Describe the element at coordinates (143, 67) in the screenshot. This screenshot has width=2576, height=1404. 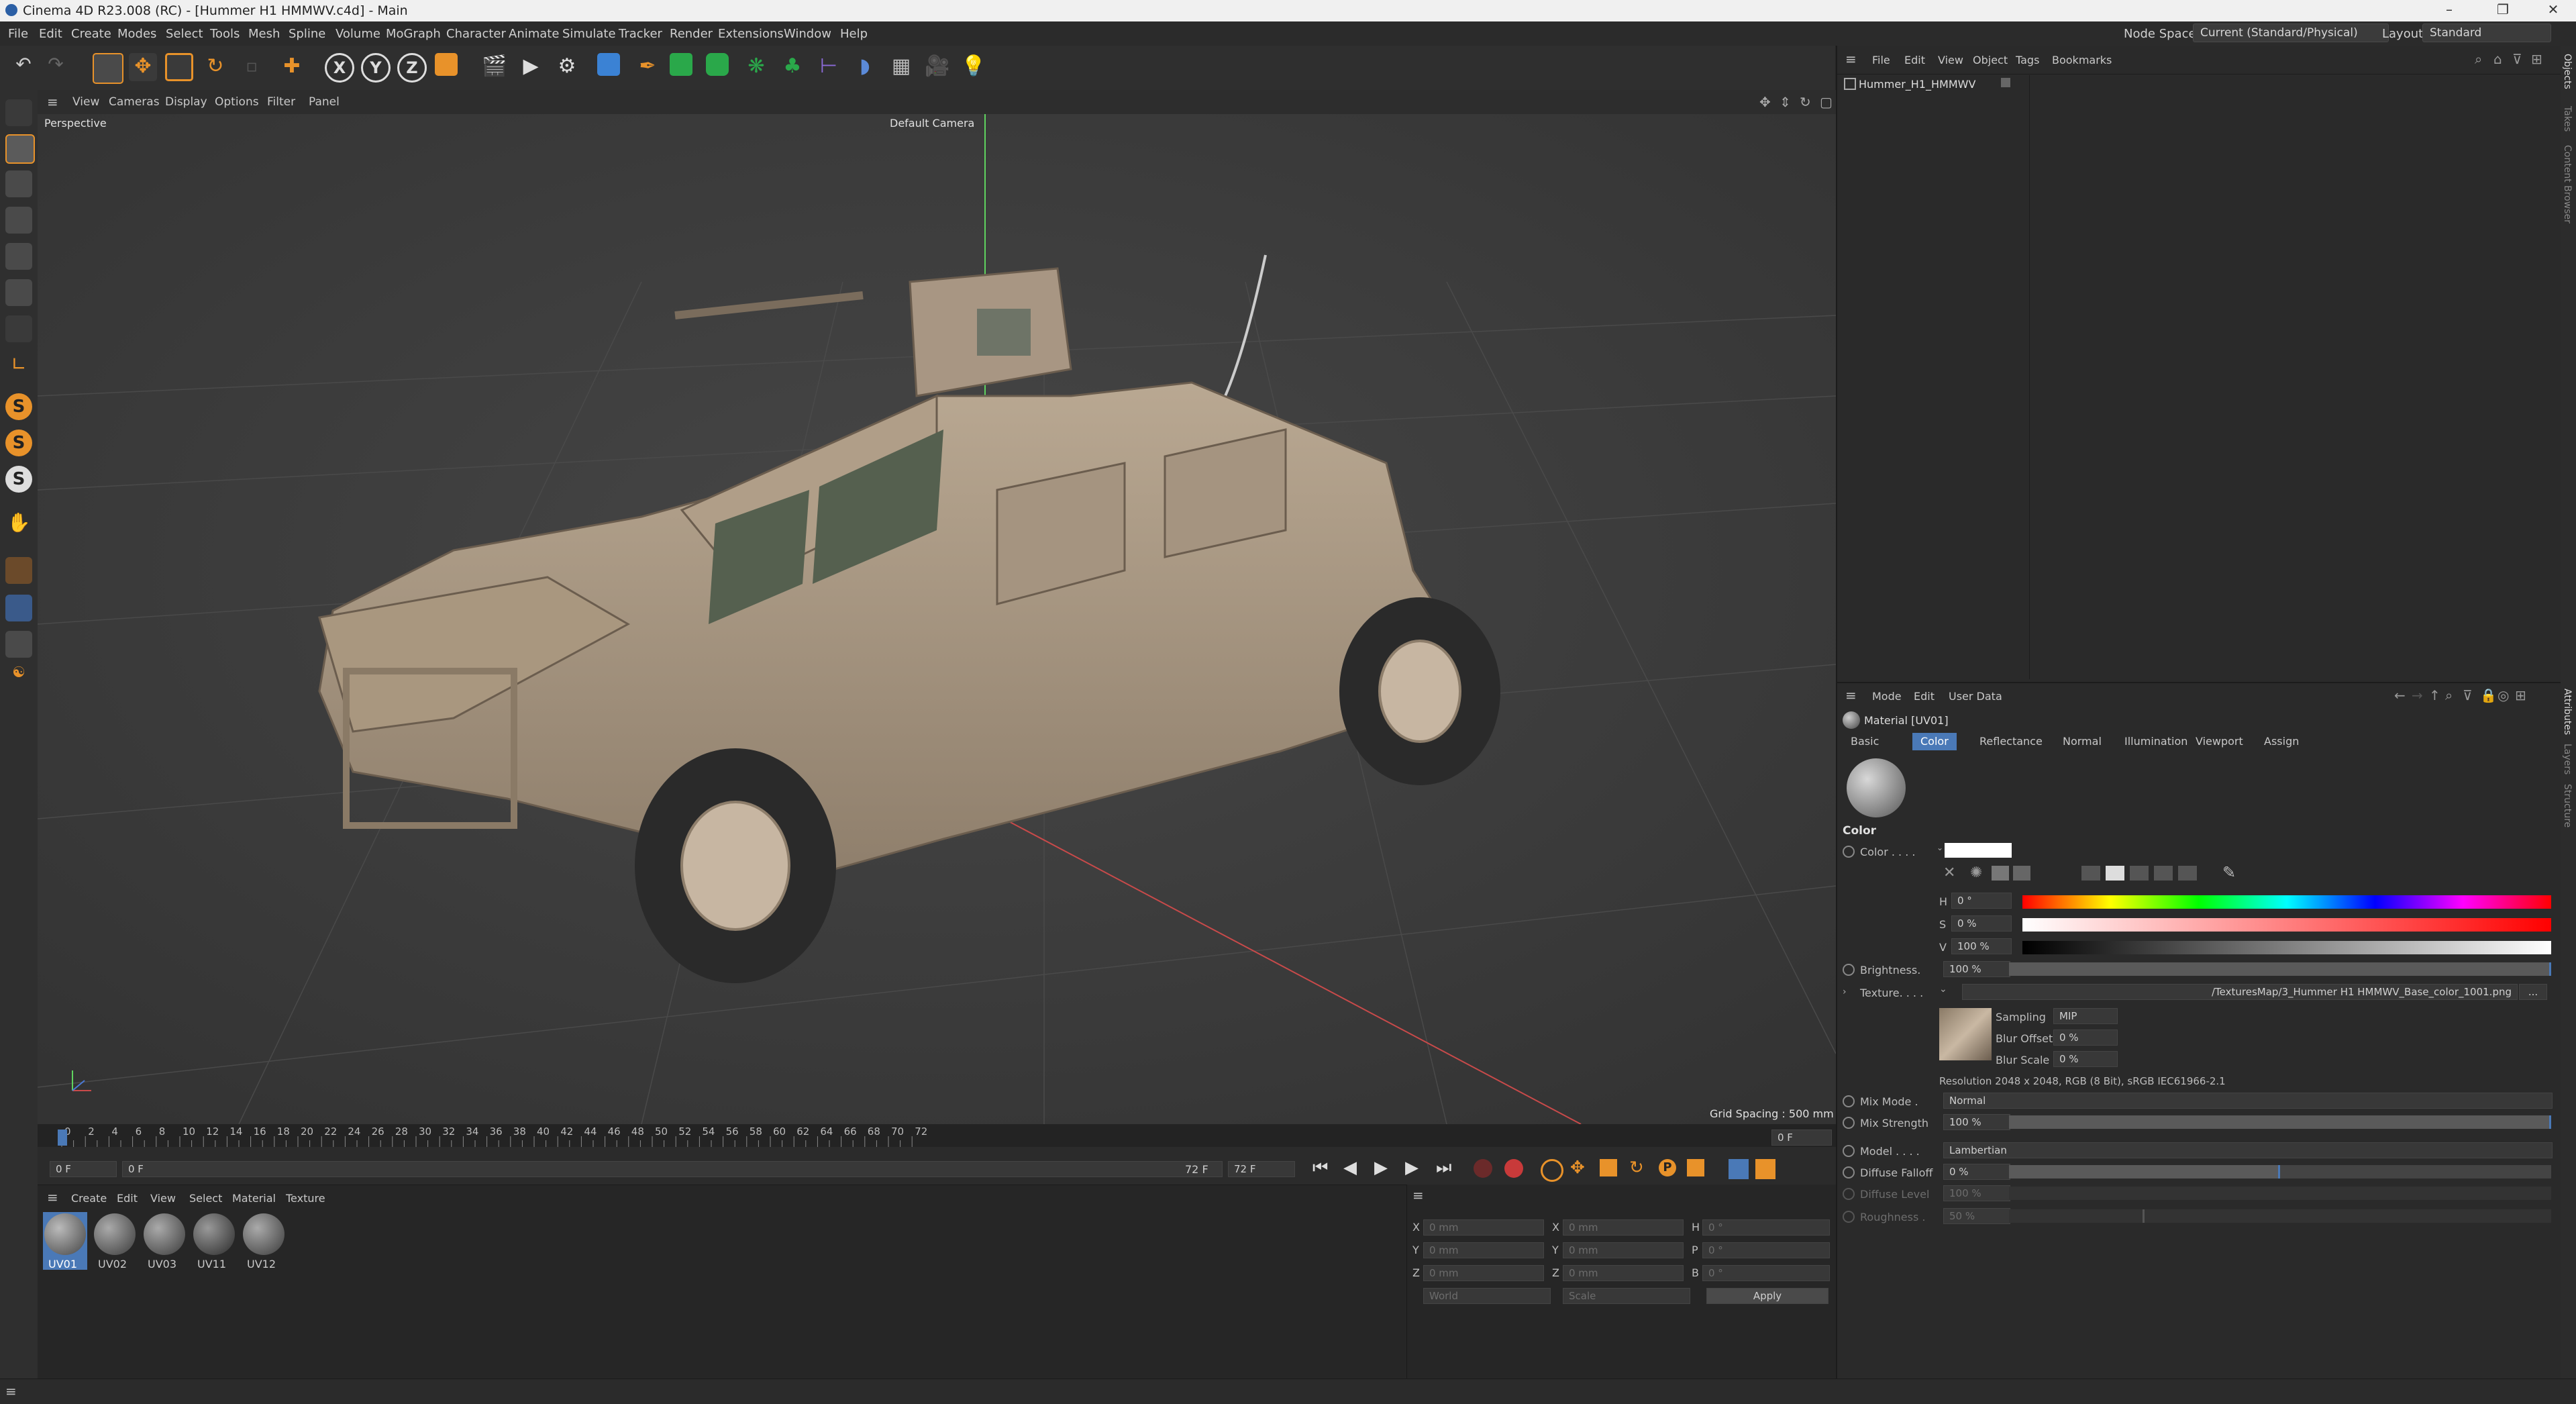
I see `move-tool-icon: ✥` at that location.